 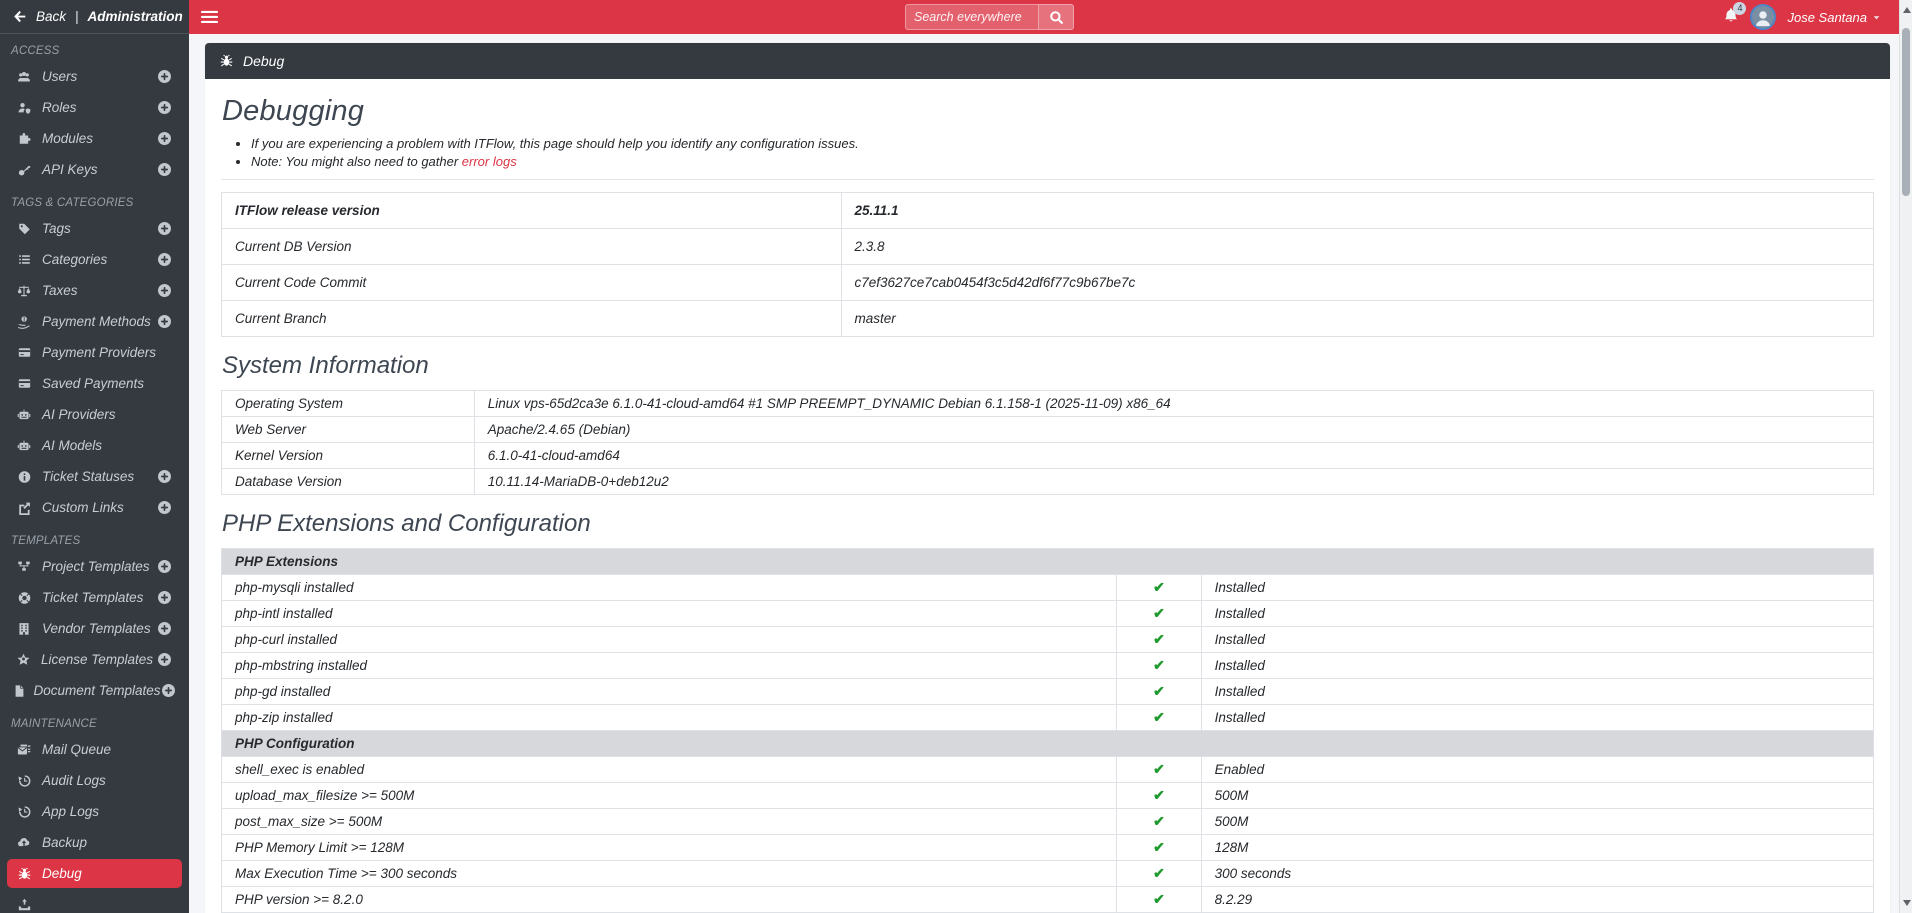 I want to click on table-row: shell_exec is enabled ✔ Enabled, so click(x=1047, y=769).